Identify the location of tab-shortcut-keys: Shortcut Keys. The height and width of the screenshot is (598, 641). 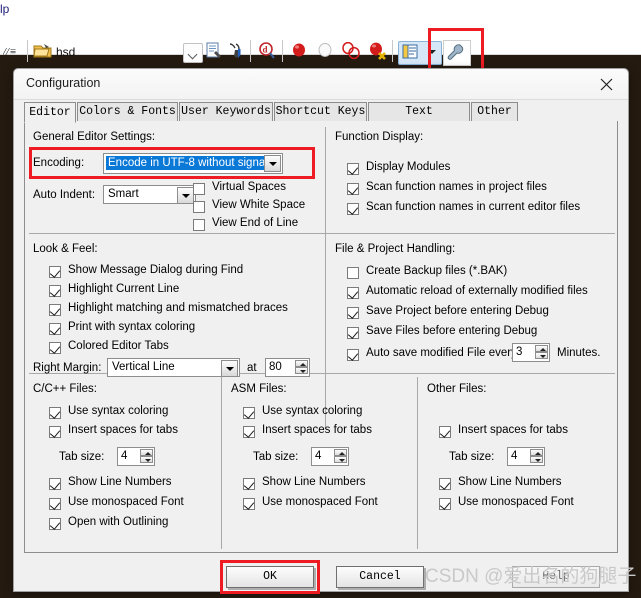
(320, 111).